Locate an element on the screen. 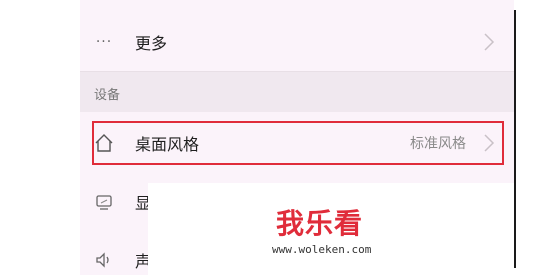  chevron-right-icon is located at coordinates (489, 42).